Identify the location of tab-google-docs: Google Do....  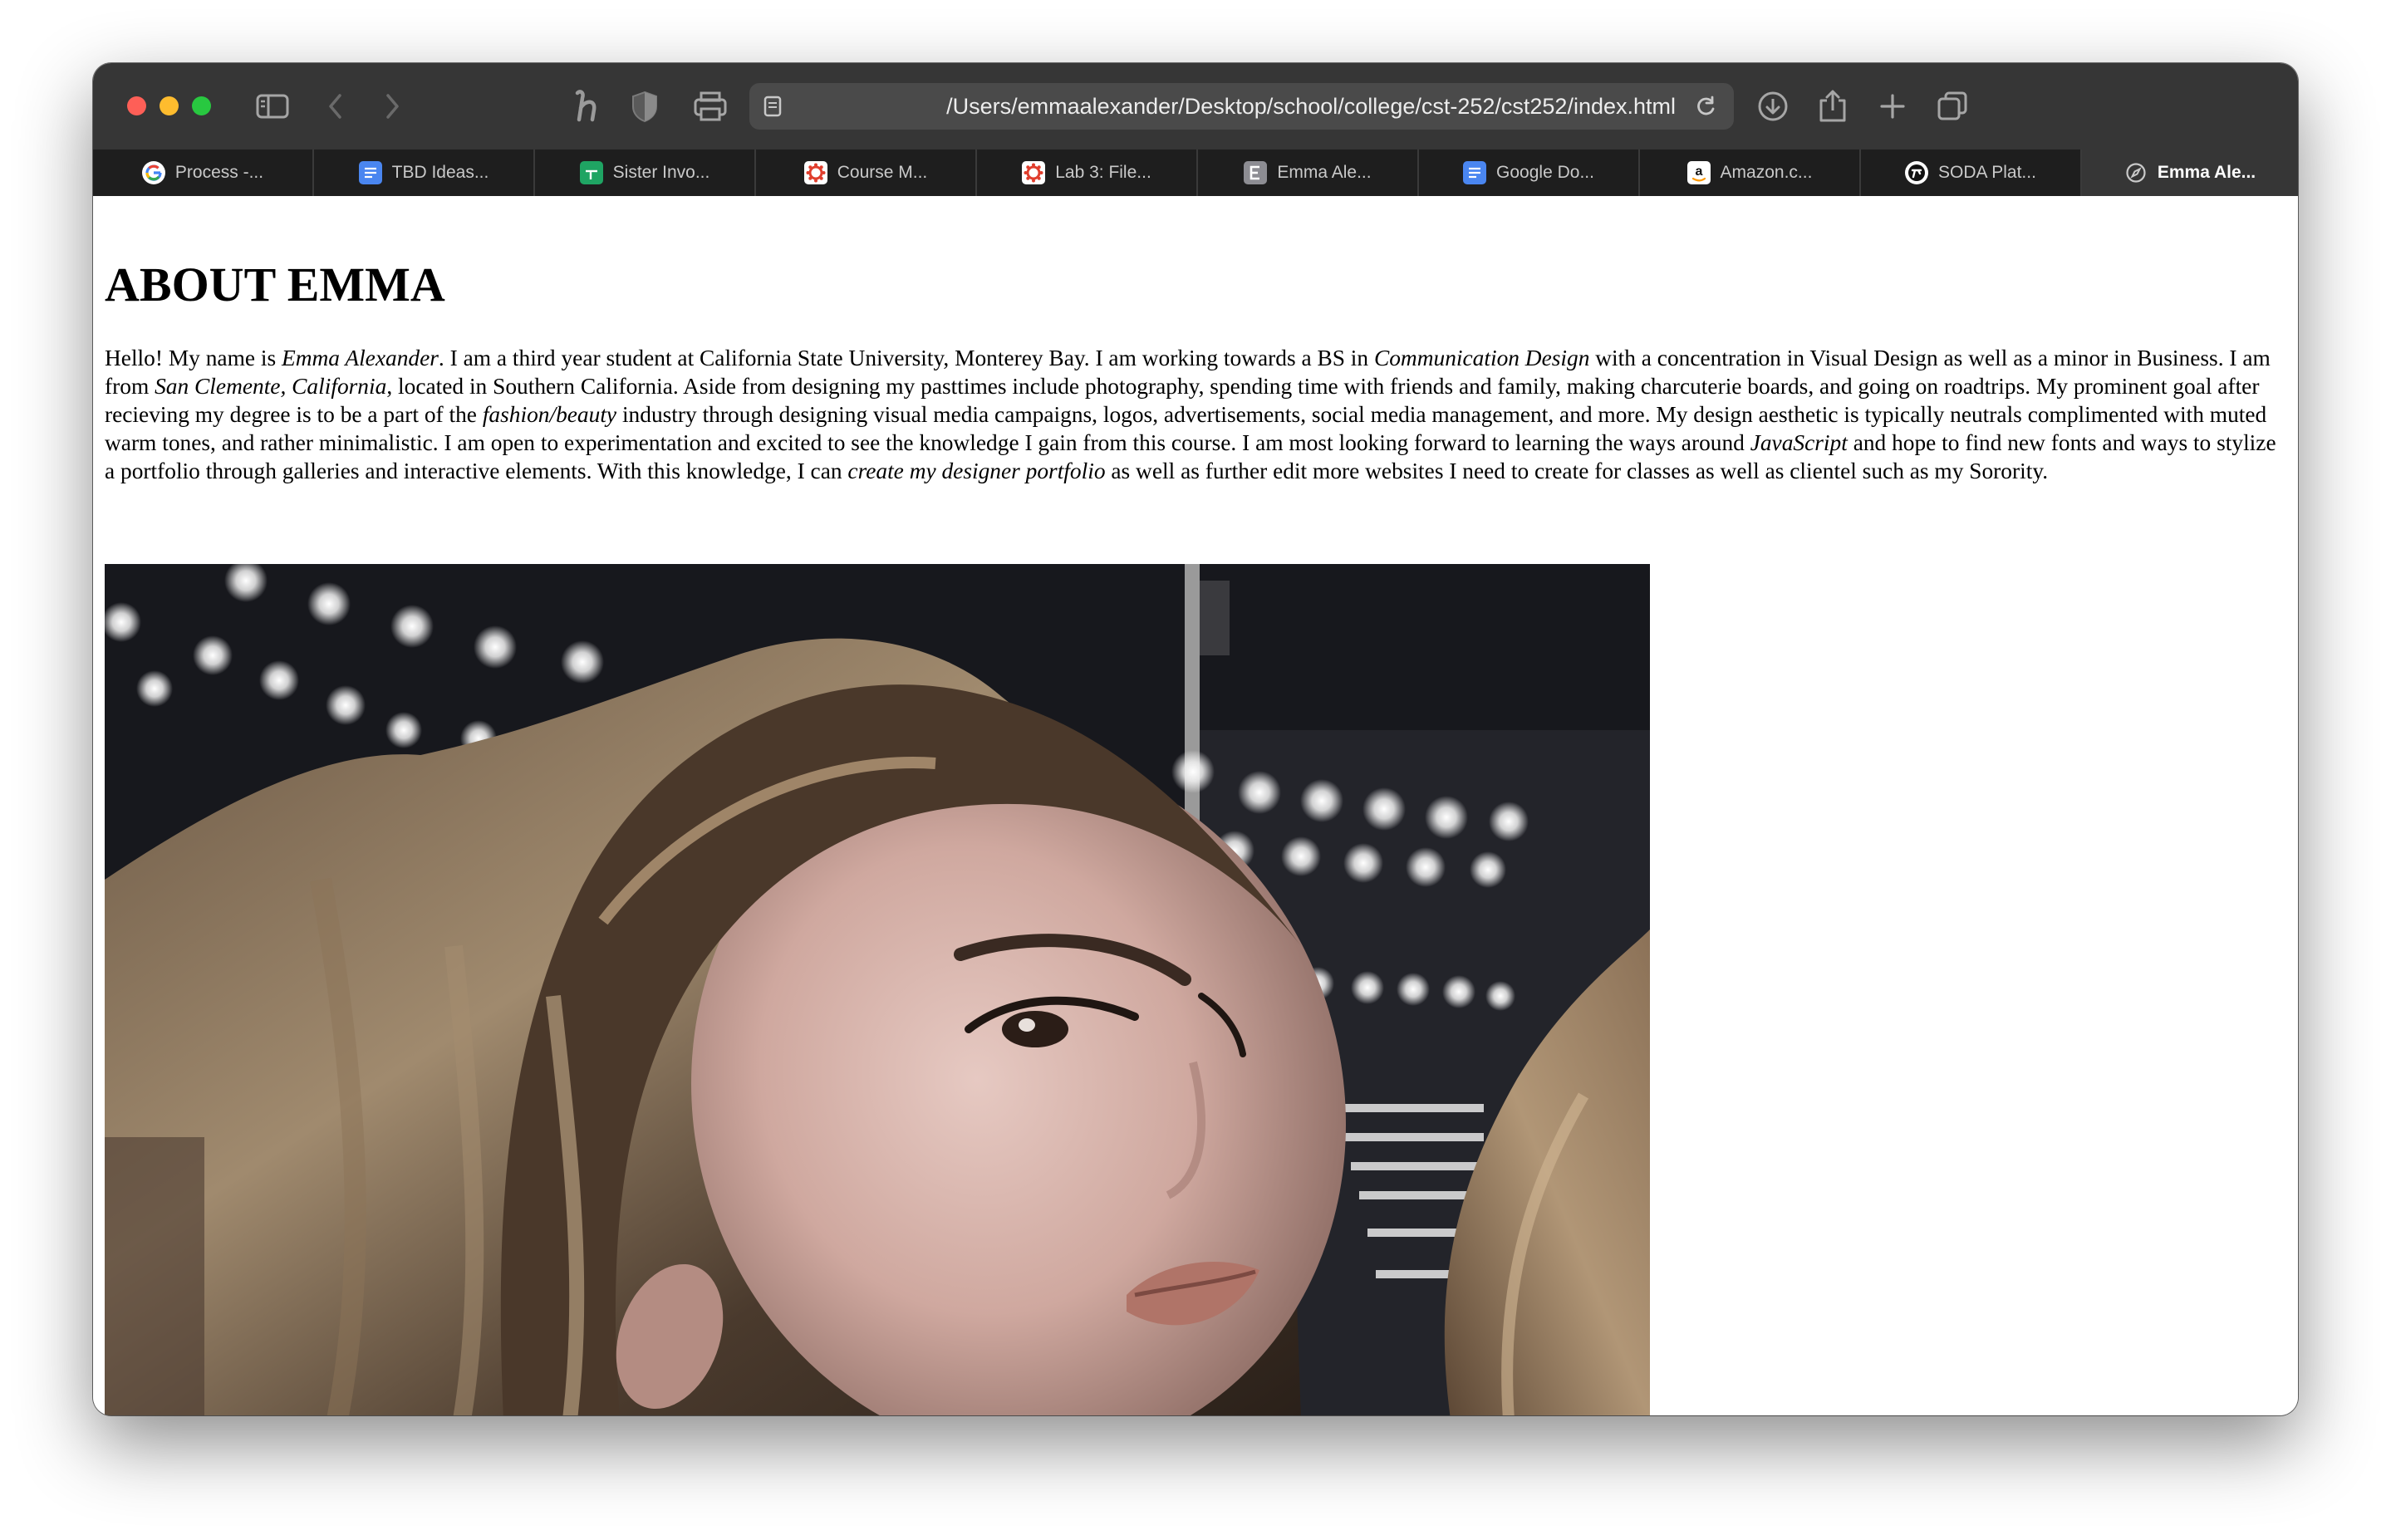
(1529, 173).